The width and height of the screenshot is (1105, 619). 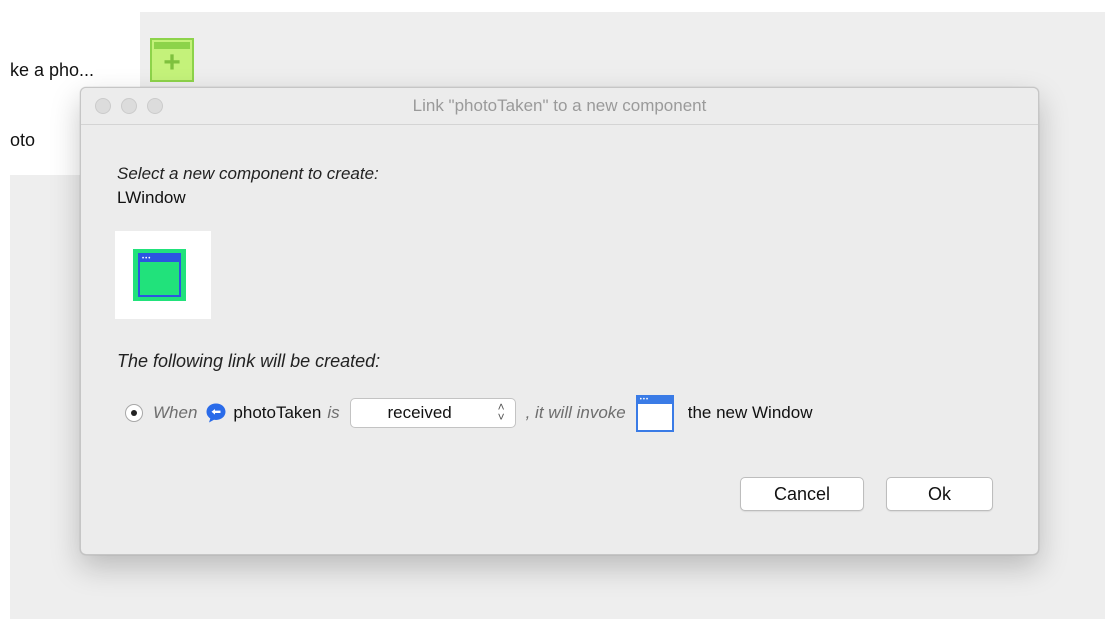 I want to click on chevron-updown-icon: ˄ ˅, so click(x=501, y=412).